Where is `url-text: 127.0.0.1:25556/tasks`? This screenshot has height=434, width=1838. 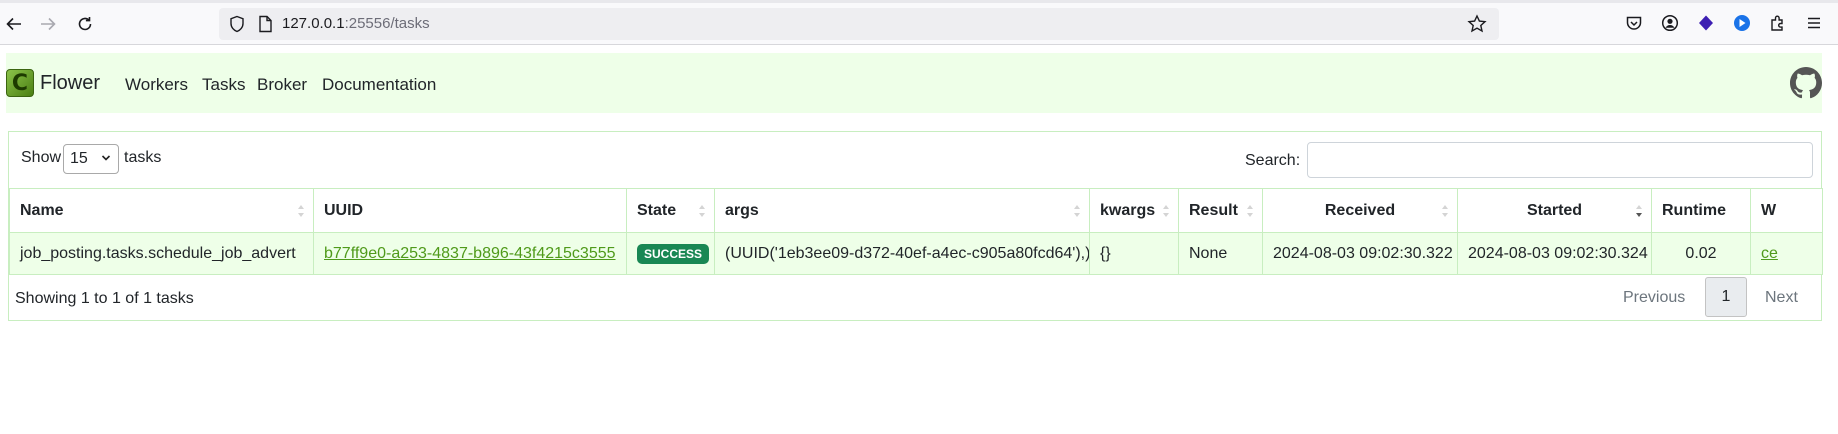
url-text: 127.0.0.1:25556/tasks is located at coordinates (356, 23).